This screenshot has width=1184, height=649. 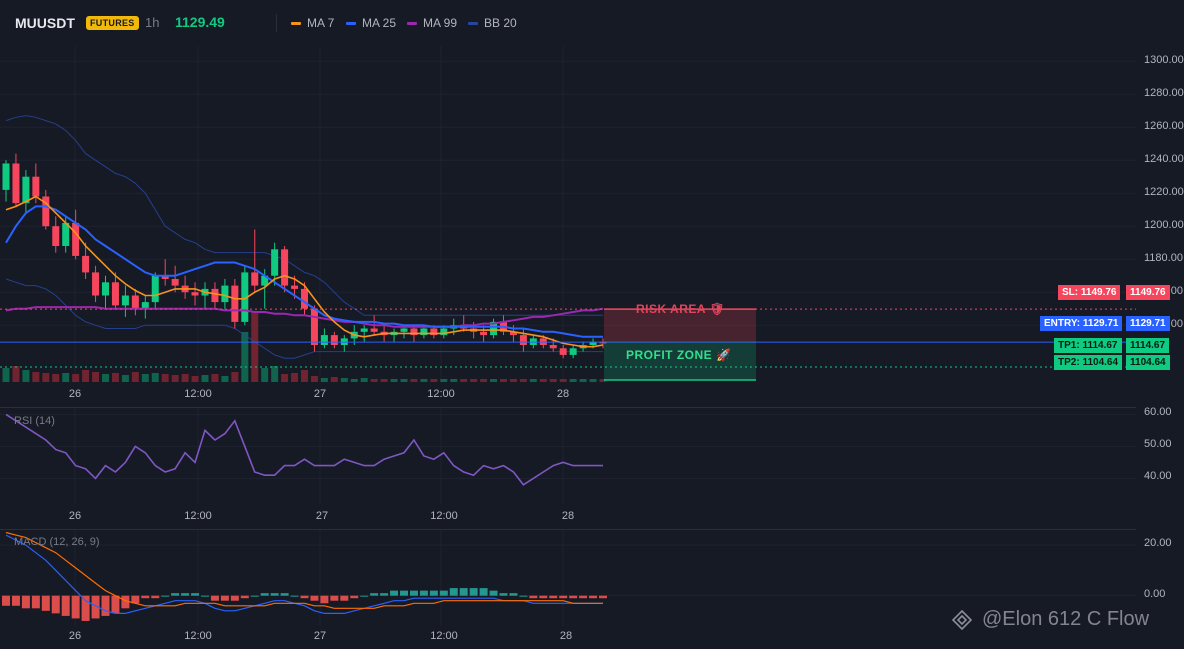 I want to click on bb20-swatch-icon, so click(x=473, y=23).